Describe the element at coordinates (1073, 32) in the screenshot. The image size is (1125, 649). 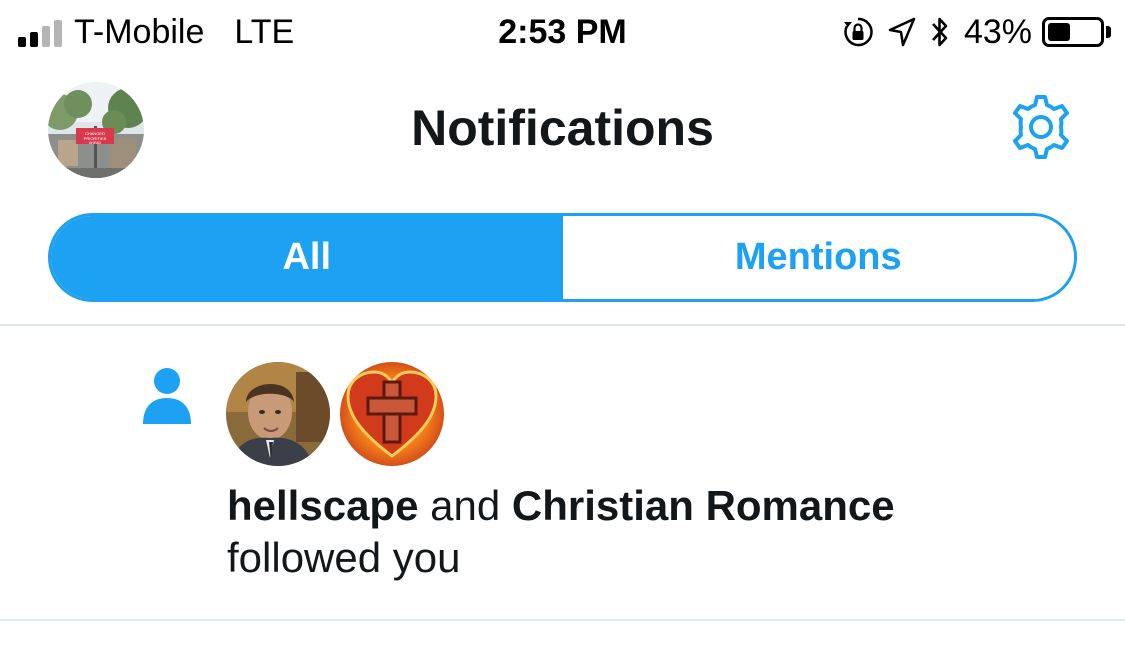
I see `battery-icon` at that location.